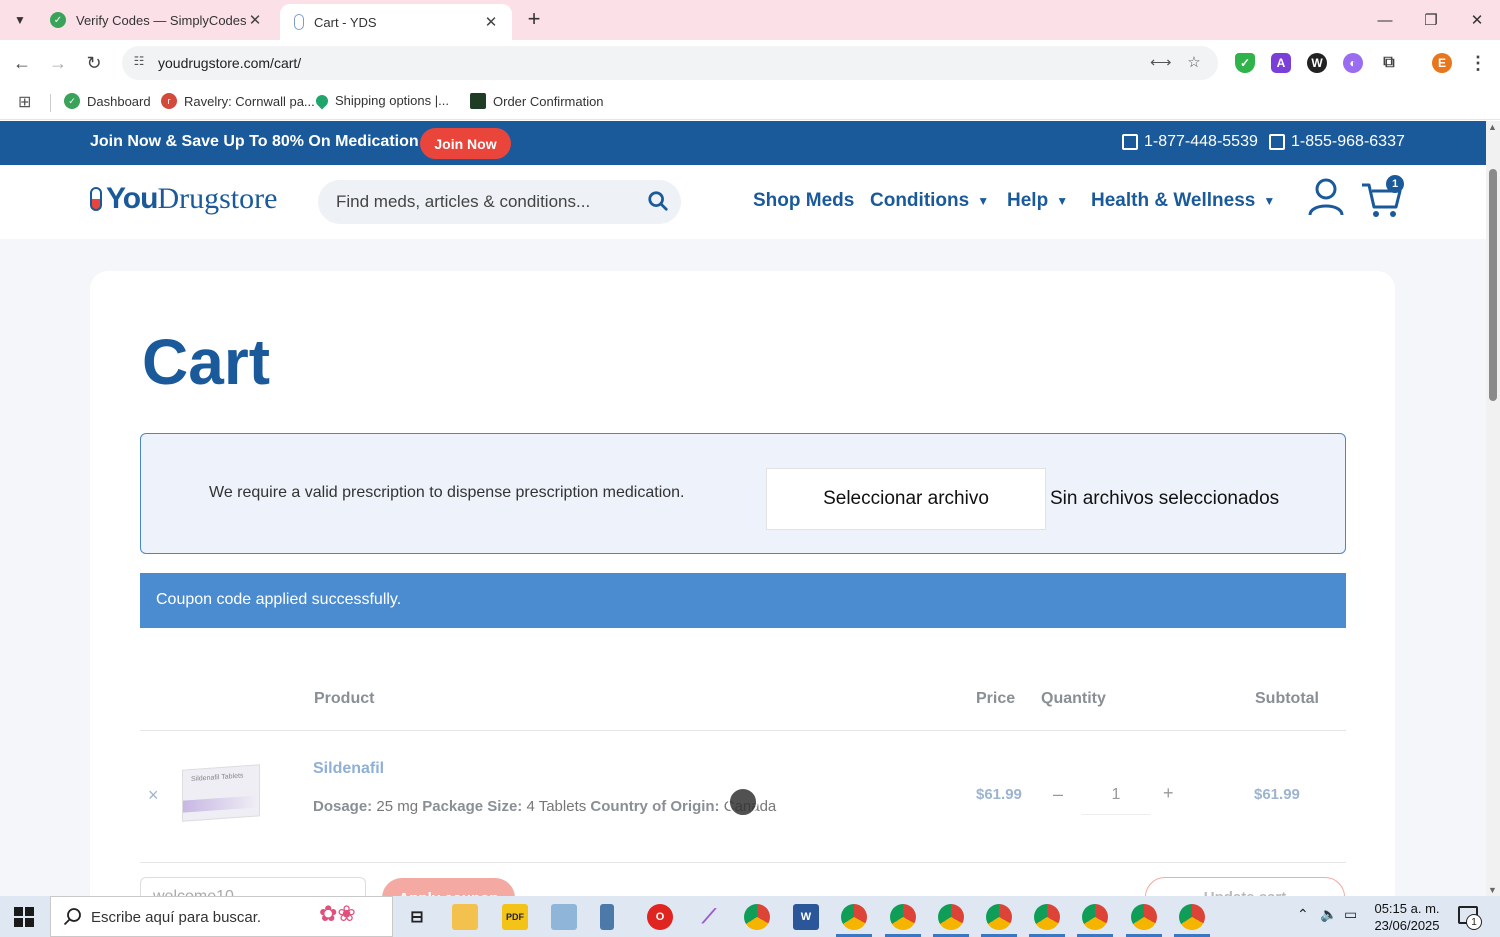 This screenshot has height=937, width=1500. Describe the element at coordinates (472, 806) in the screenshot. I see `package-size-label: Package Size:` at that location.